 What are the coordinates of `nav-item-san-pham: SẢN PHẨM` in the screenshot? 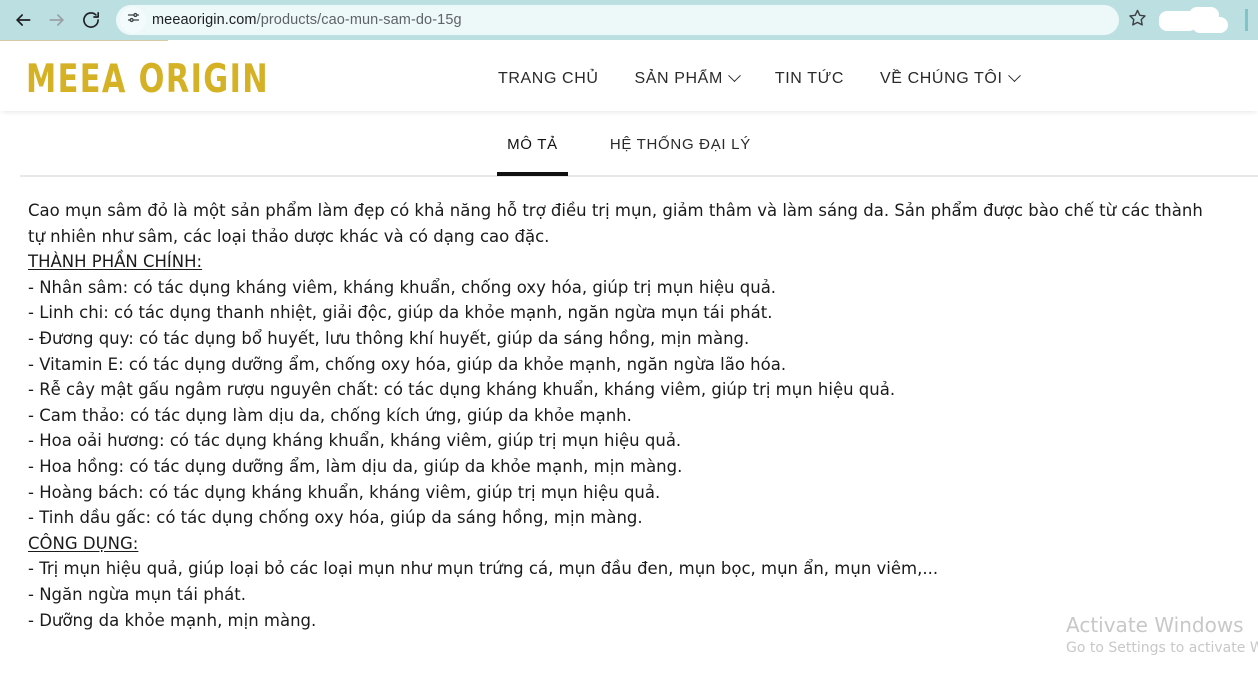 It's located at (687, 78).